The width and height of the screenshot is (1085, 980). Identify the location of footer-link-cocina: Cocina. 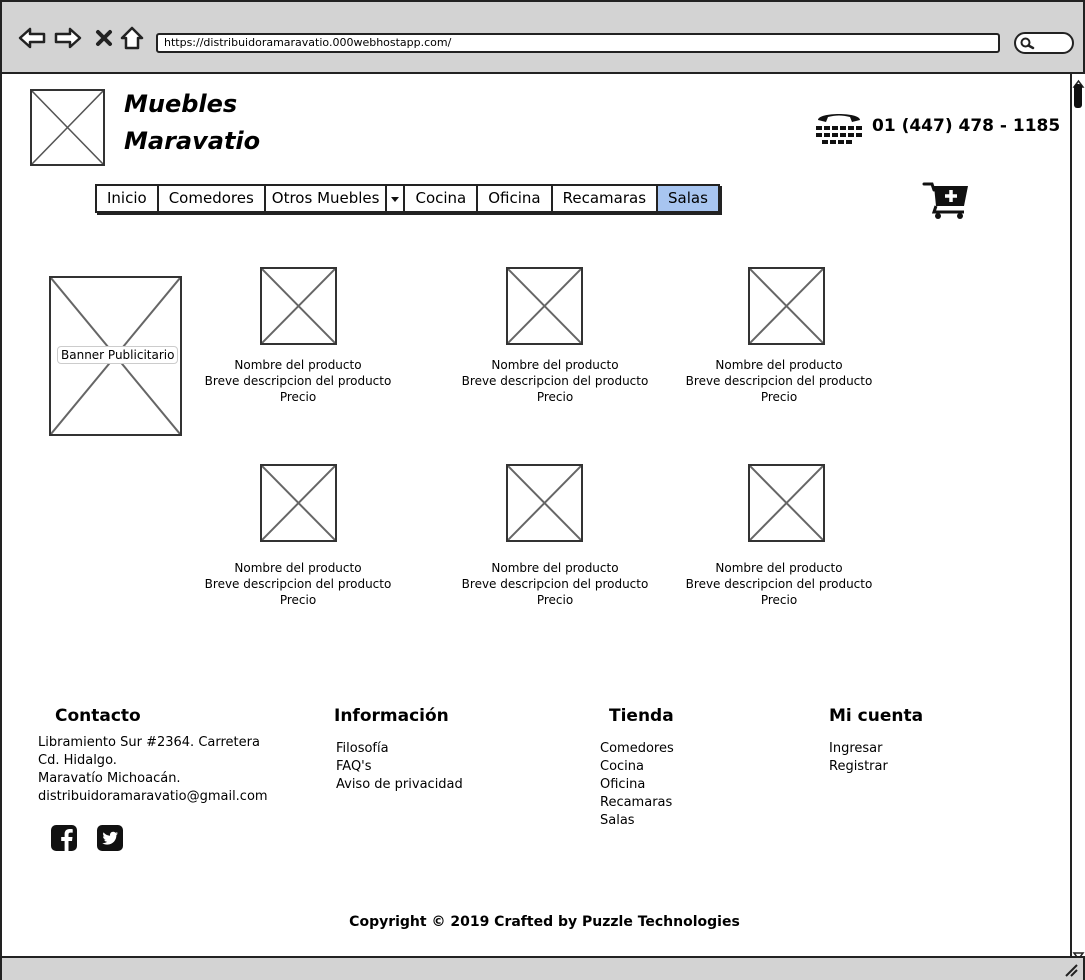
(637, 767).